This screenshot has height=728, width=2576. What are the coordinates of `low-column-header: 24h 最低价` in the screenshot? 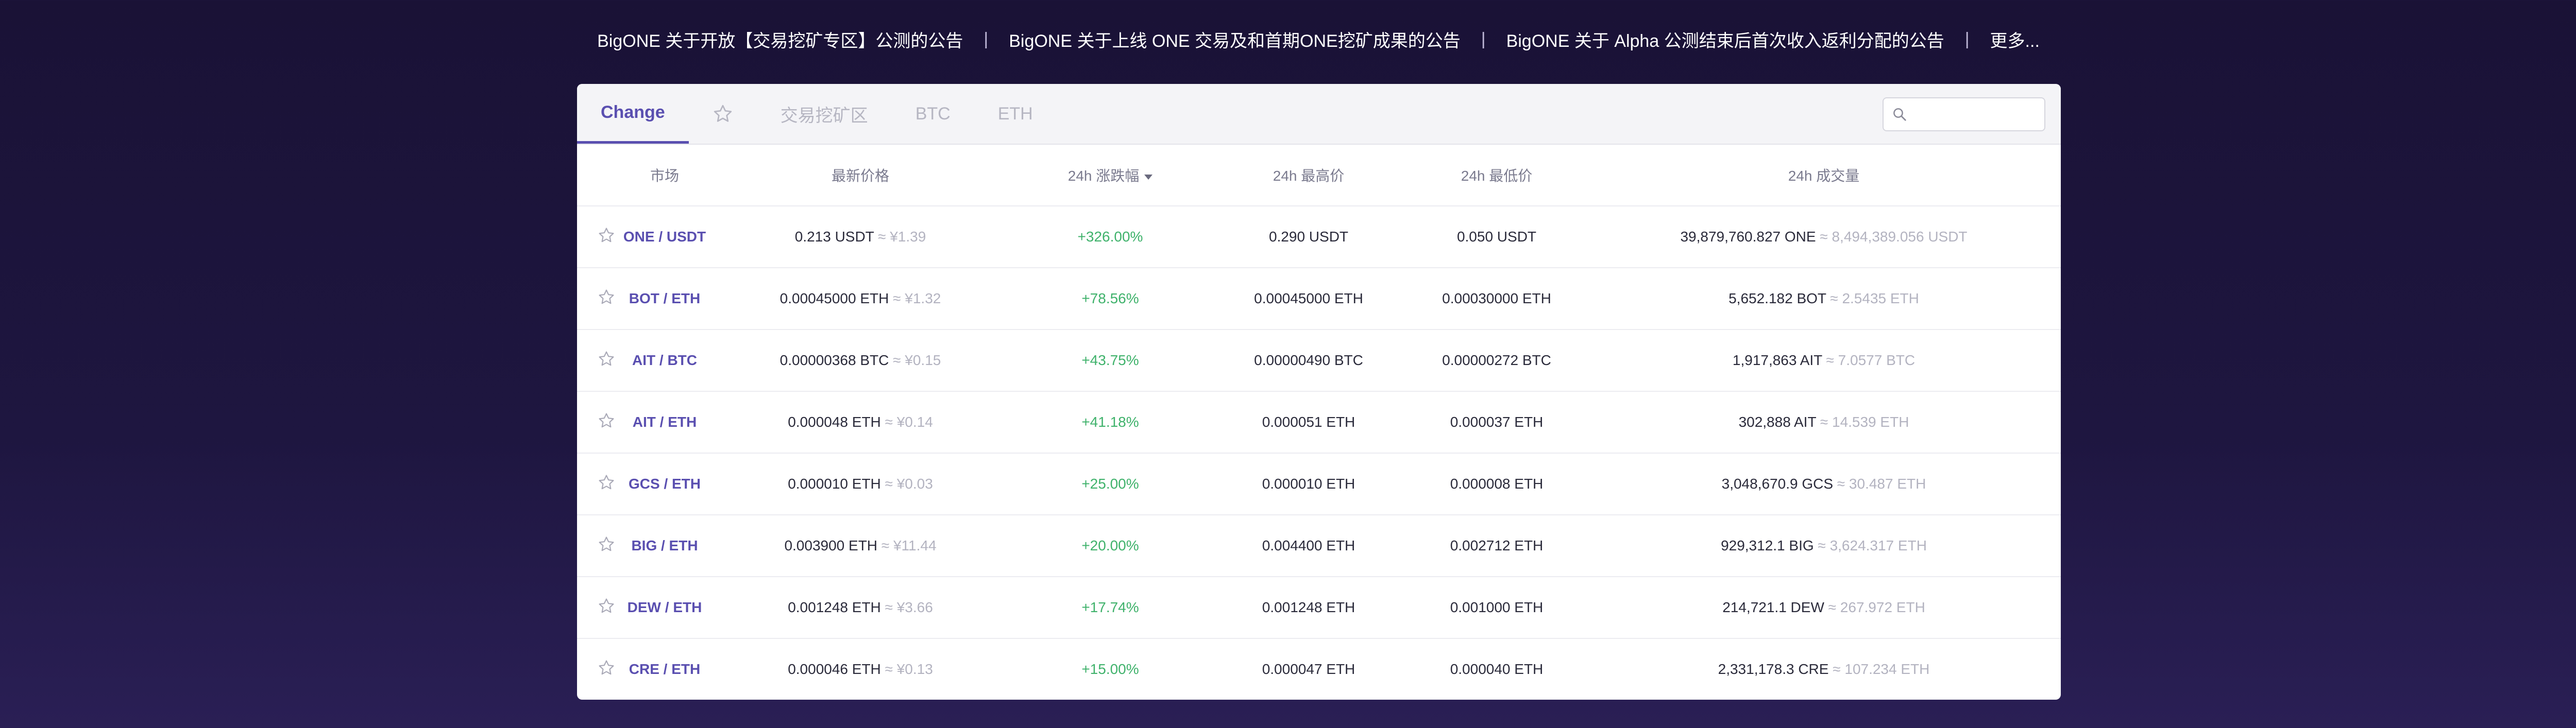 It's located at (1496, 175).